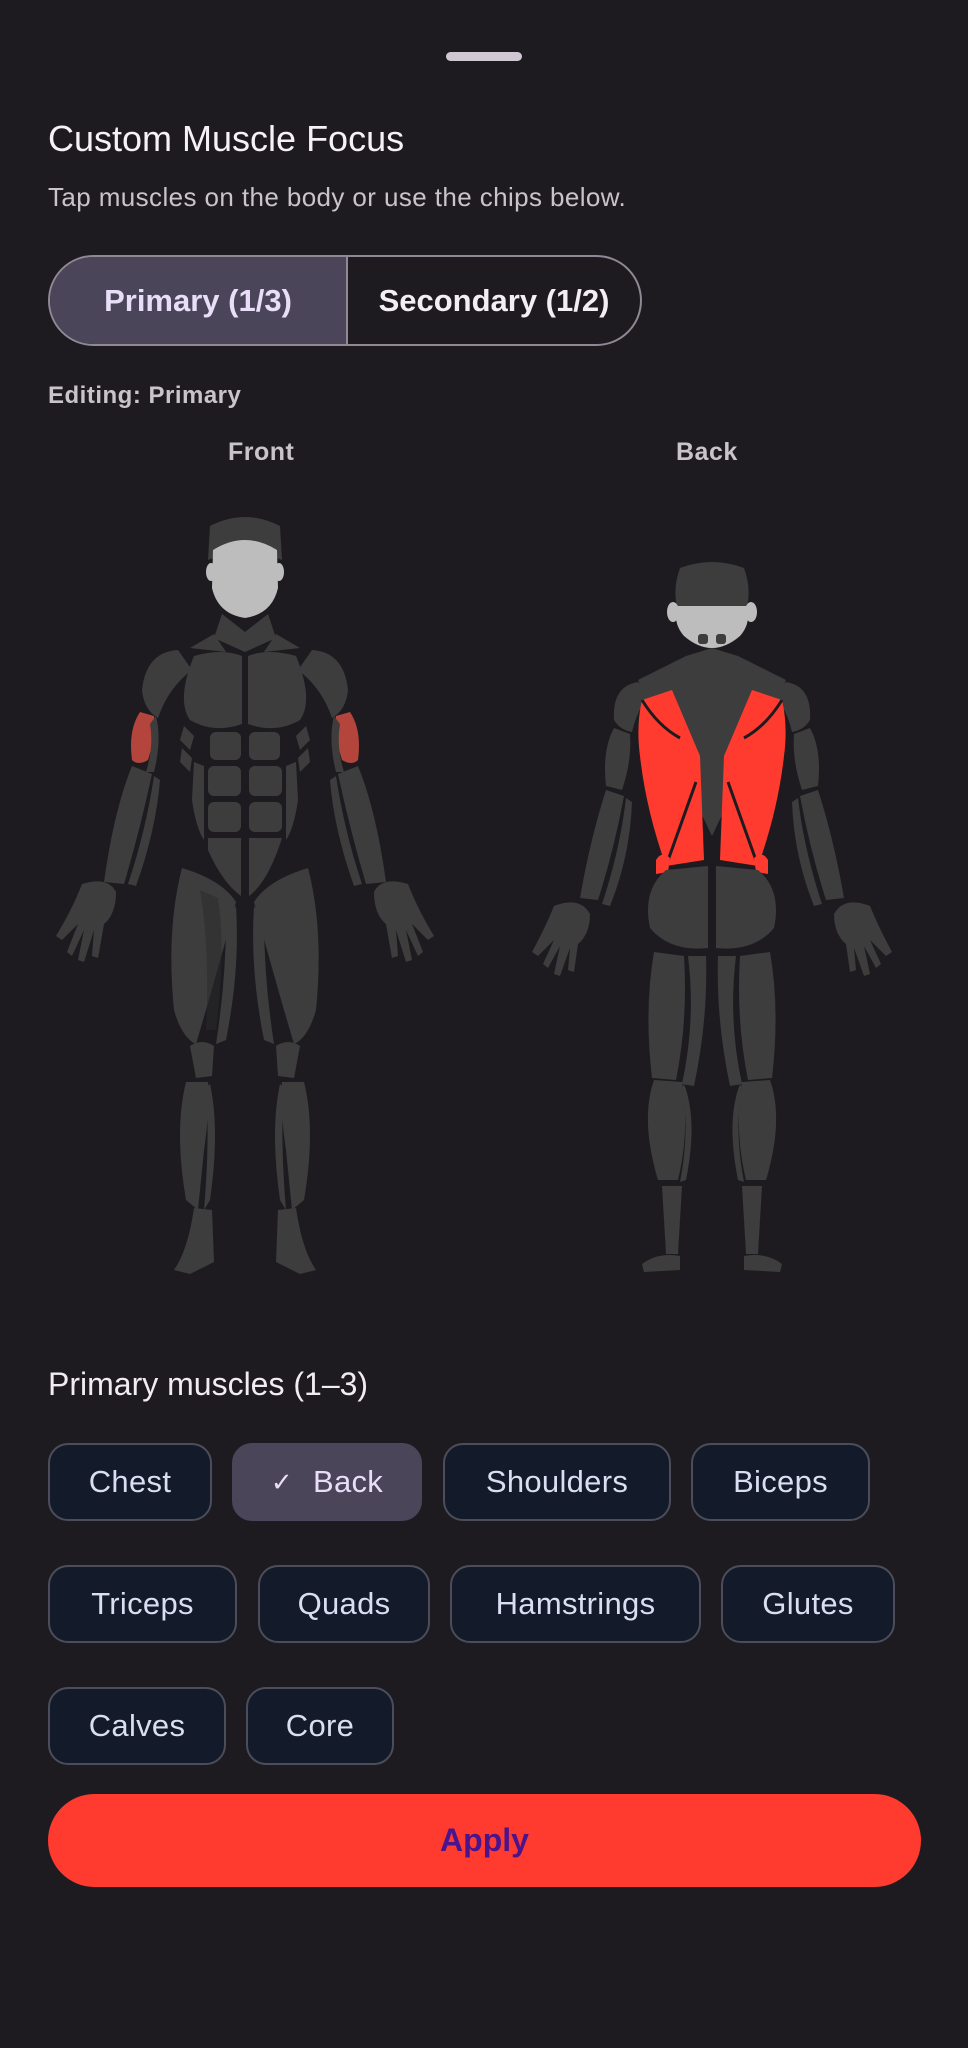 The width and height of the screenshot is (968, 2048). I want to click on chip-core: Core, so click(320, 1726).